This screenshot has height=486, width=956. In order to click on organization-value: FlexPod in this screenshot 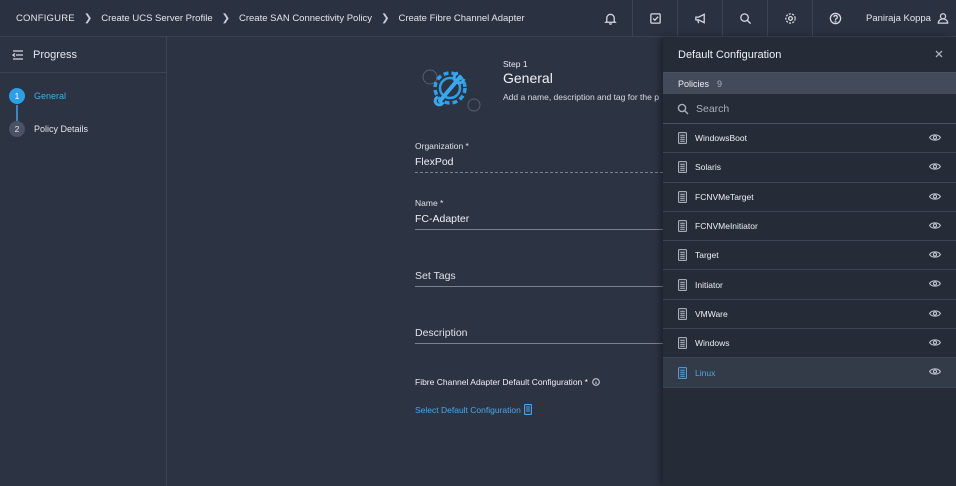, I will do `click(539, 164)`.